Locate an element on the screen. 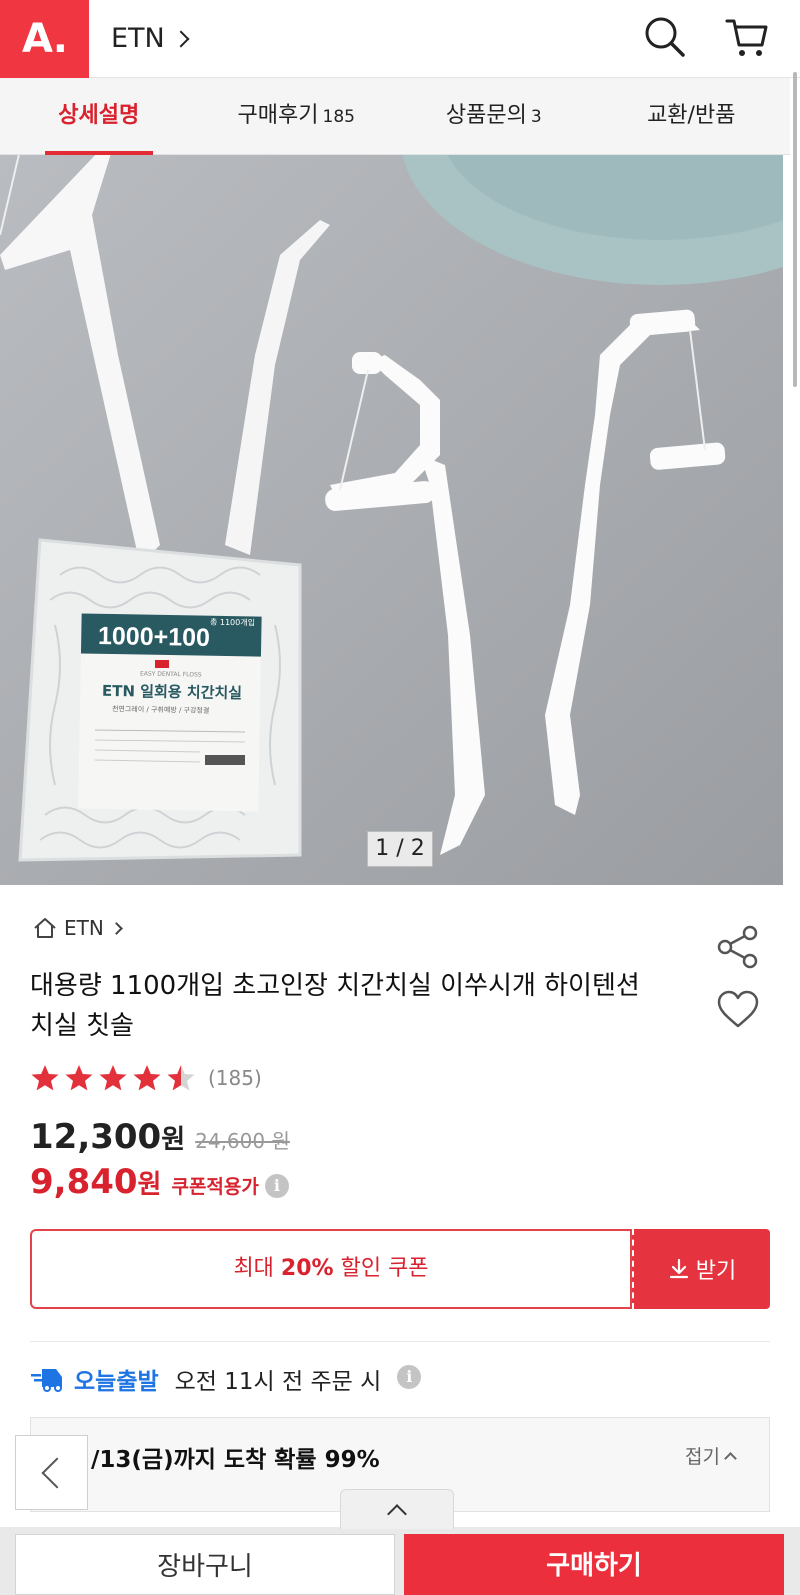 The image size is (800, 1595). coupon-suffix: 할인 쿠폰 is located at coordinates (384, 1268).